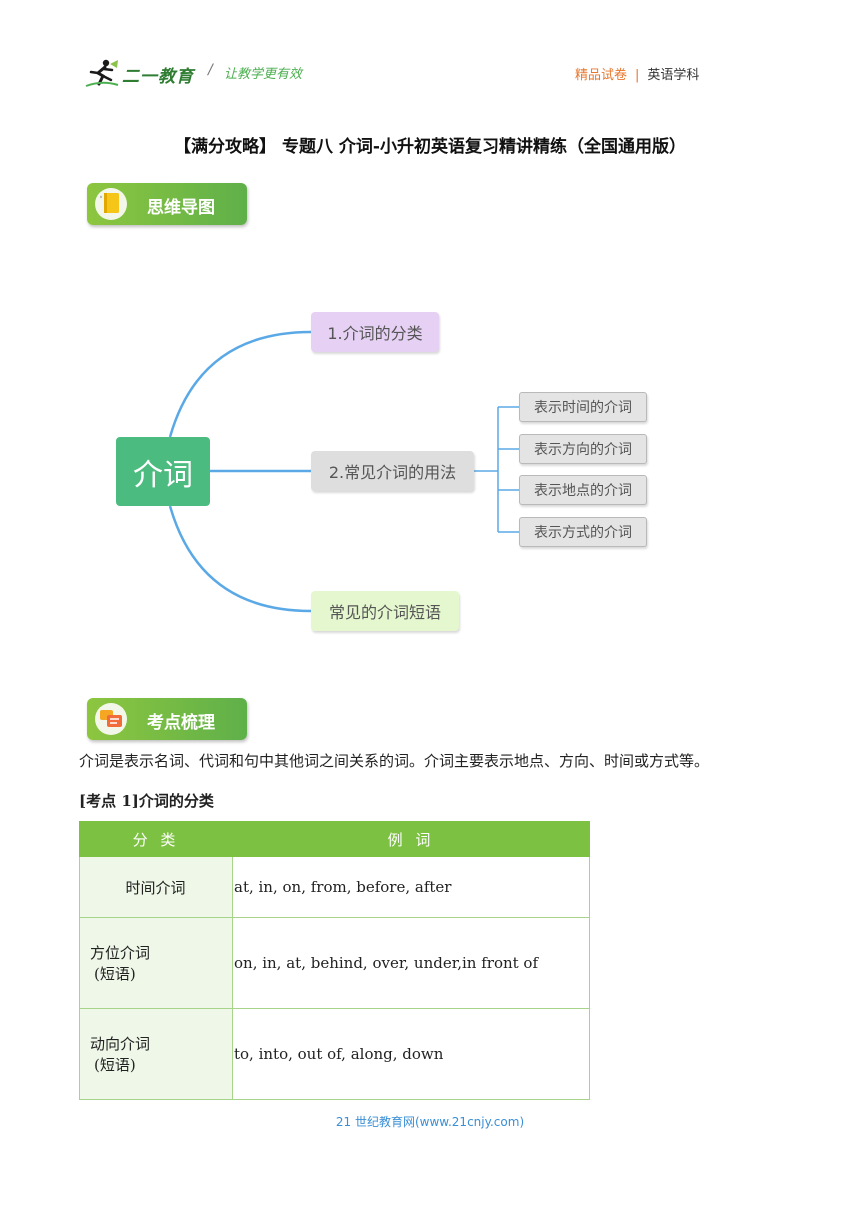 The image size is (860, 1216). Describe the element at coordinates (156, 963) in the screenshot. I see `table-cell-category: 方位介词 (短语)` at that location.